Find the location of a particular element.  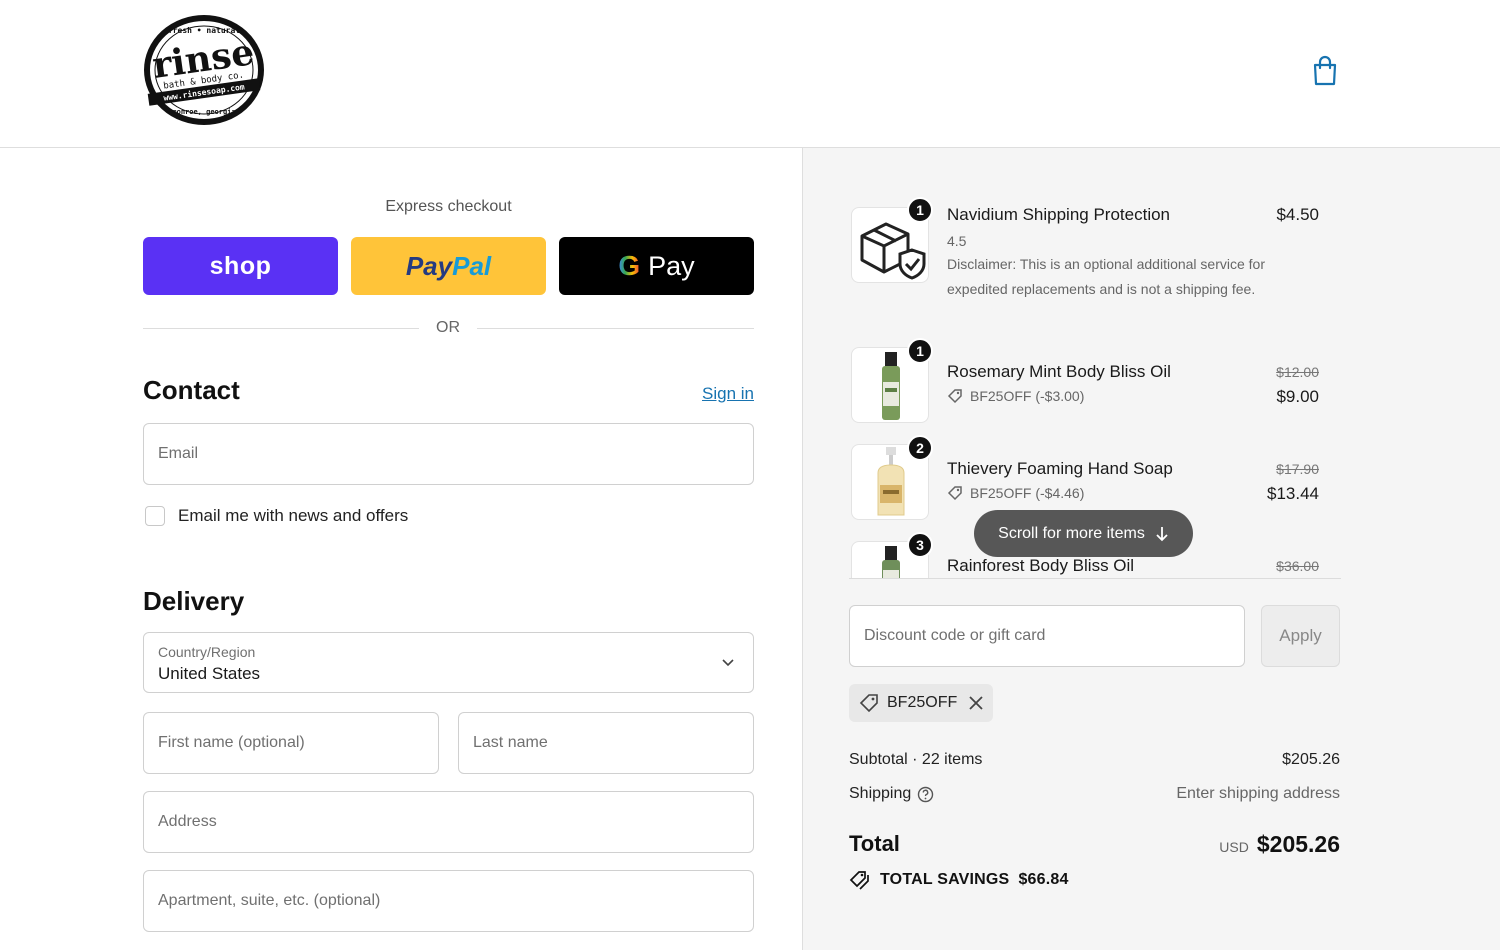

arrow-down-icon is located at coordinates (1162, 533).